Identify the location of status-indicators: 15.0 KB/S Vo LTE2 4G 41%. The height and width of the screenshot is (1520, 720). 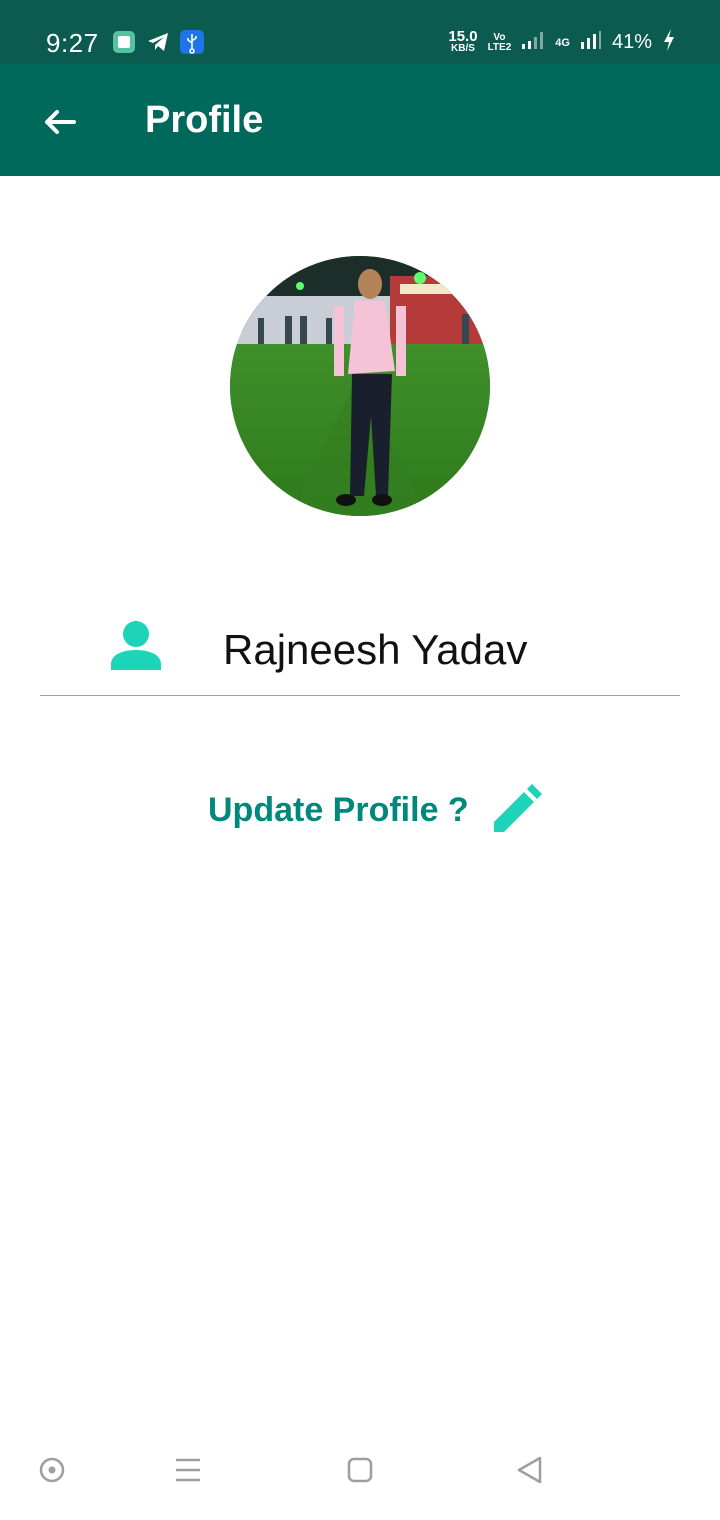
(562, 42).